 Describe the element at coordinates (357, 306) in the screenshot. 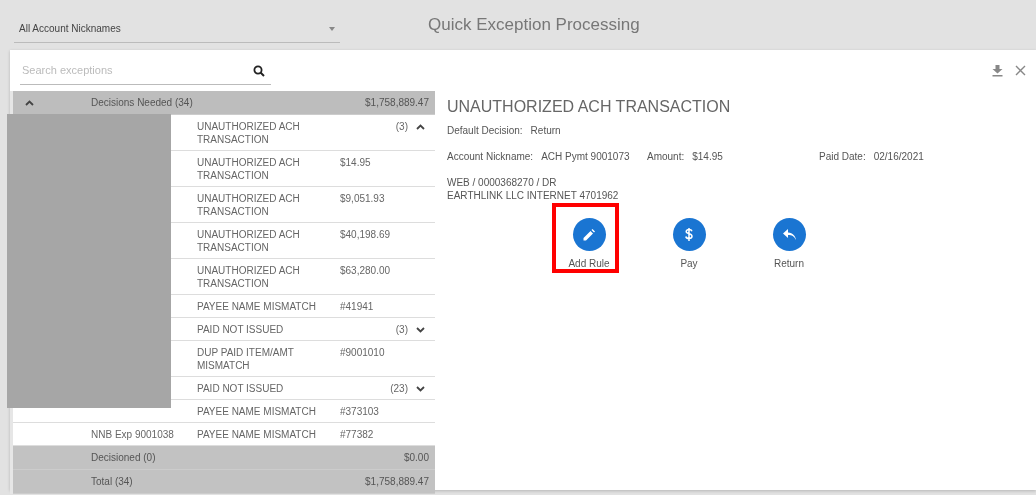

I see `exception-amount: #41941` at that location.